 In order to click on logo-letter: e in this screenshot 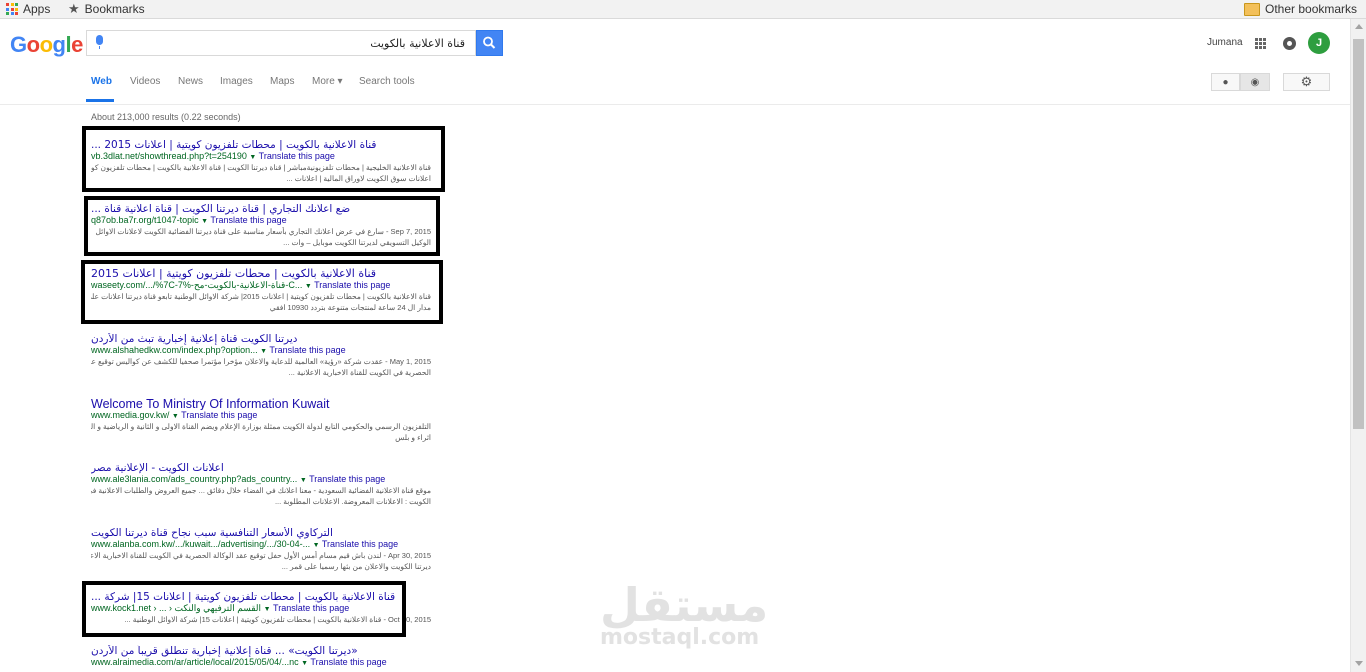, I will do `click(77, 44)`.